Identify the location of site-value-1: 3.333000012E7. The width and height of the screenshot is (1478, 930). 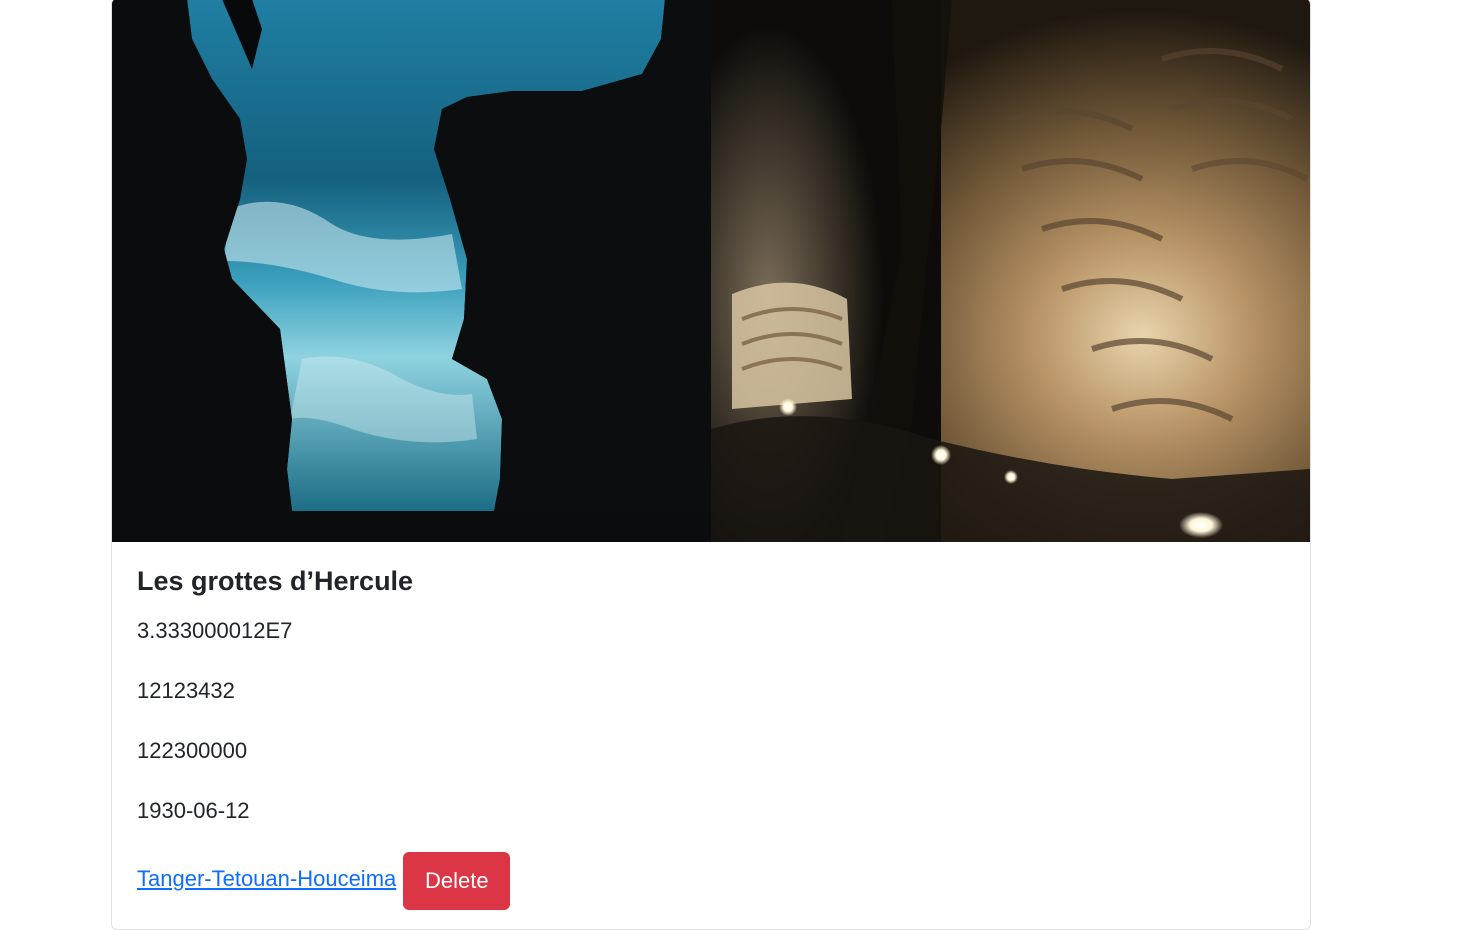
(215, 630).